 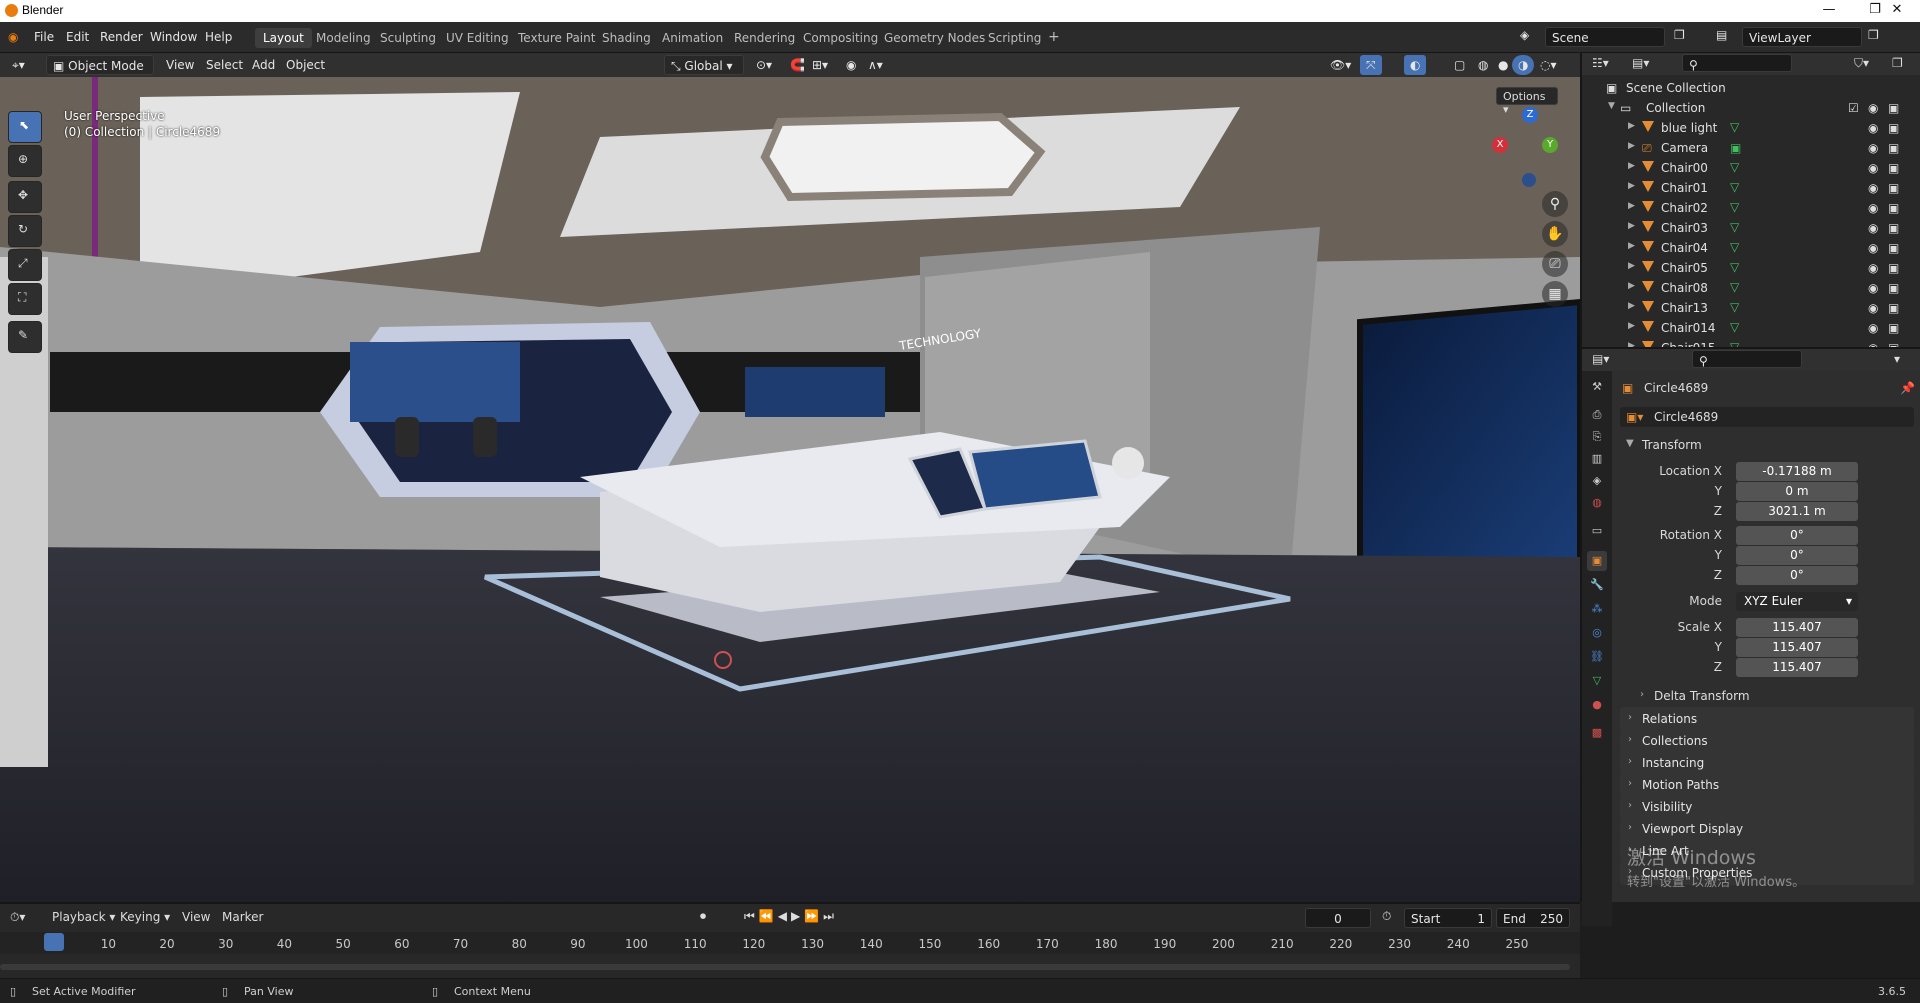 I want to click on timeline-menu-marker: Marker, so click(x=242, y=917).